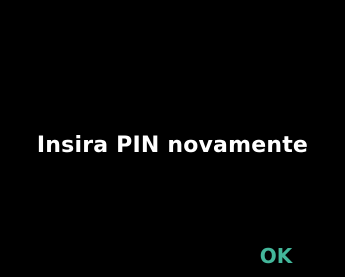  Describe the element at coordinates (172, 145) in the screenshot. I see `pin-reenter-prompt: Insira PIN novamente` at that location.